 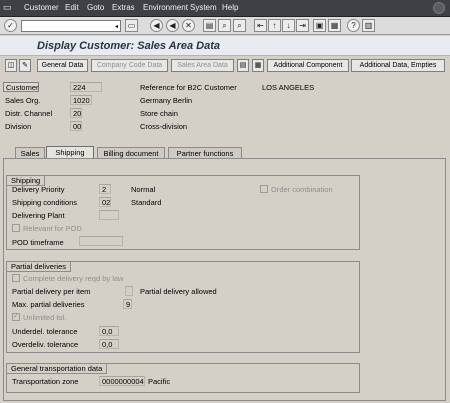 What do you see at coordinates (334, 25) in the screenshot?
I see `shortcut-icon: ▦` at bounding box center [334, 25].